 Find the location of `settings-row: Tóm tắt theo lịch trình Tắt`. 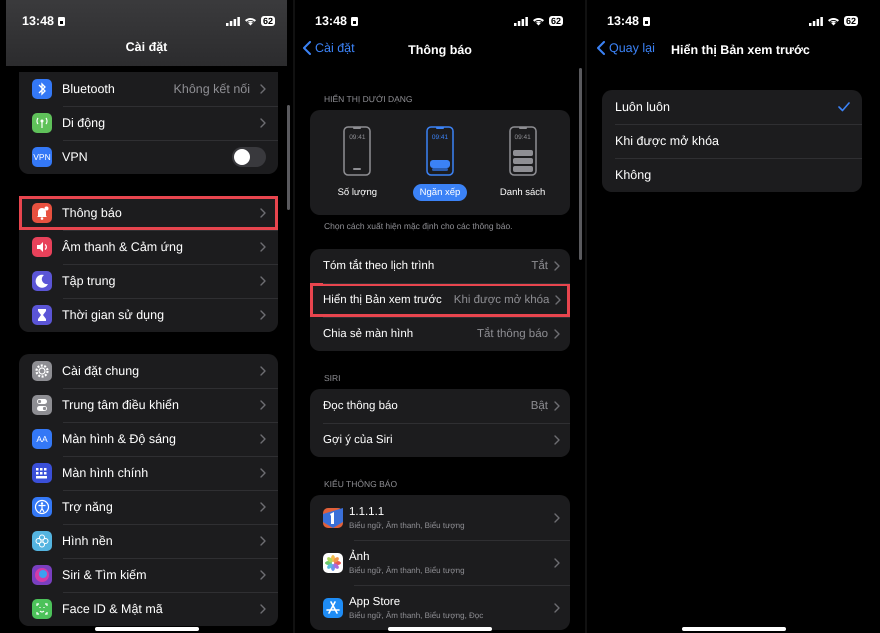

settings-row: Tóm tắt theo lịch trình Tắt is located at coordinates (440, 266).